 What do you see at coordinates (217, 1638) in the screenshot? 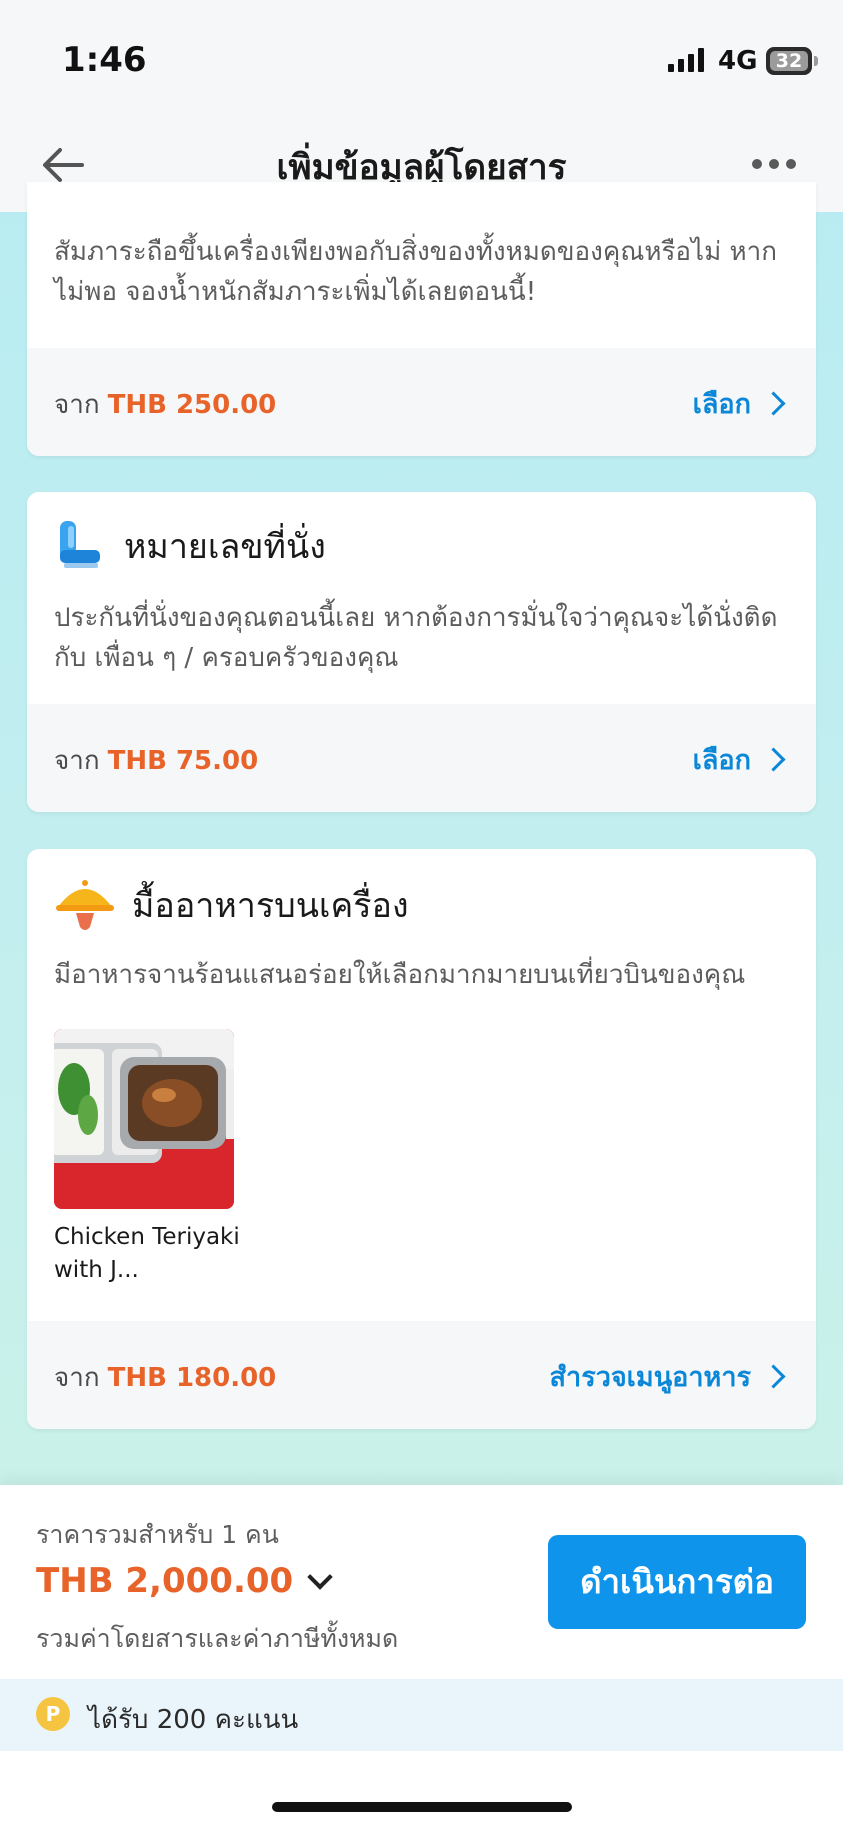
I see `total-note: รวมค่าโดยสารและค่าภาษีทั้งหมด` at bounding box center [217, 1638].